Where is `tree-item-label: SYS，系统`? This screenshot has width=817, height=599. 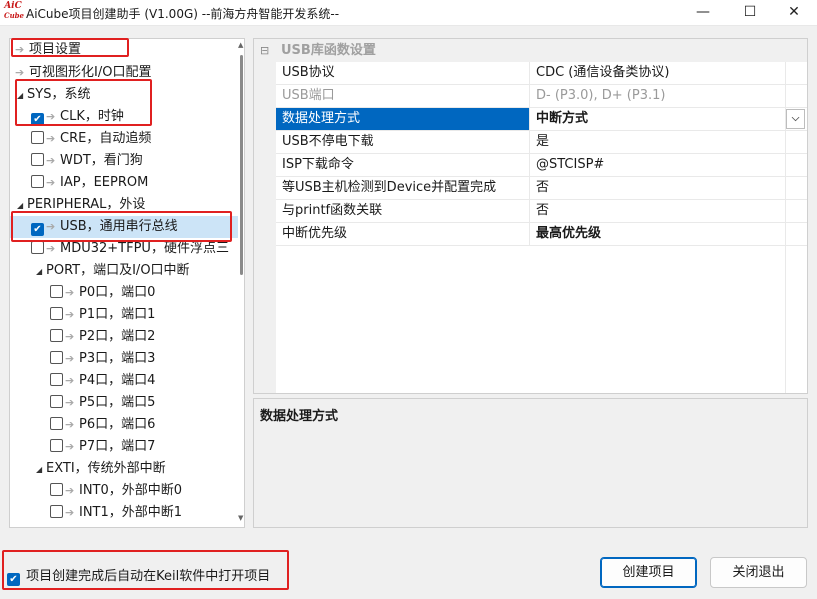
tree-item-label: SYS，系统 is located at coordinates (59, 94).